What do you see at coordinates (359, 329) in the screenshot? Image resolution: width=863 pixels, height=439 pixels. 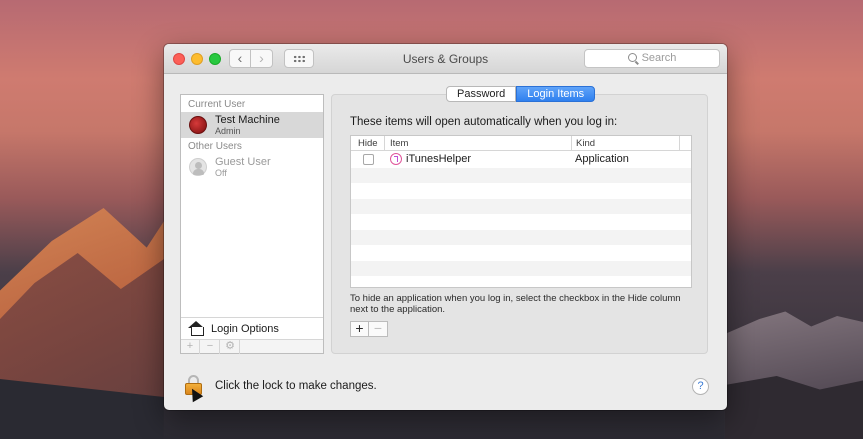 I see `add-item-button: +` at bounding box center [359, 329].